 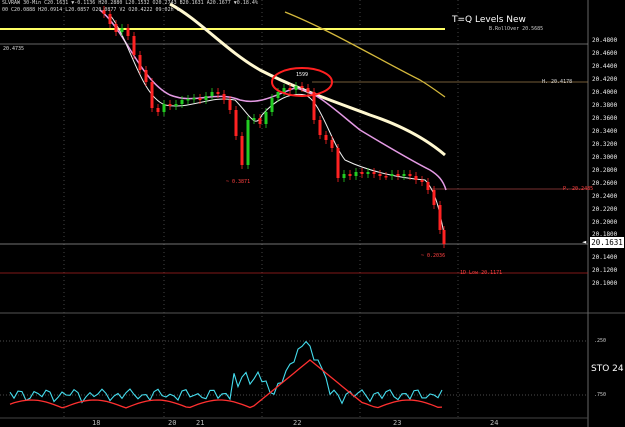 I want to click on time-tick: 22, so click(x=297, y=423).